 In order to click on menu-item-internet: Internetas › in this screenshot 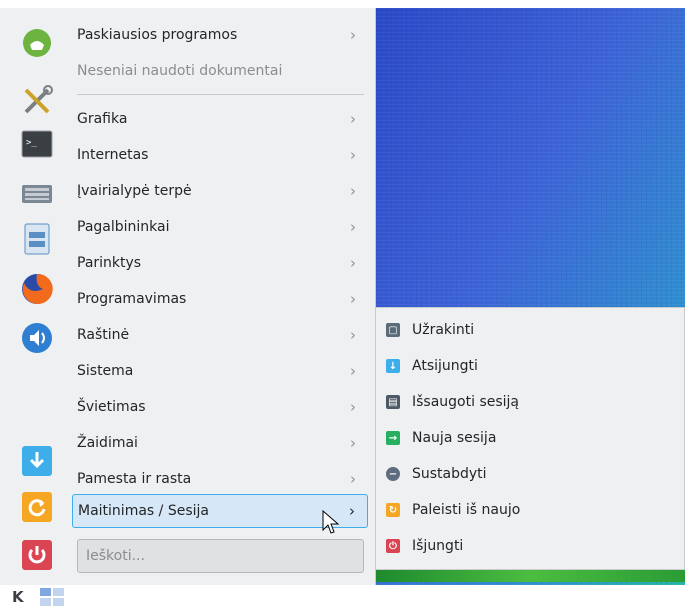, I will do `click(220, 155)`.